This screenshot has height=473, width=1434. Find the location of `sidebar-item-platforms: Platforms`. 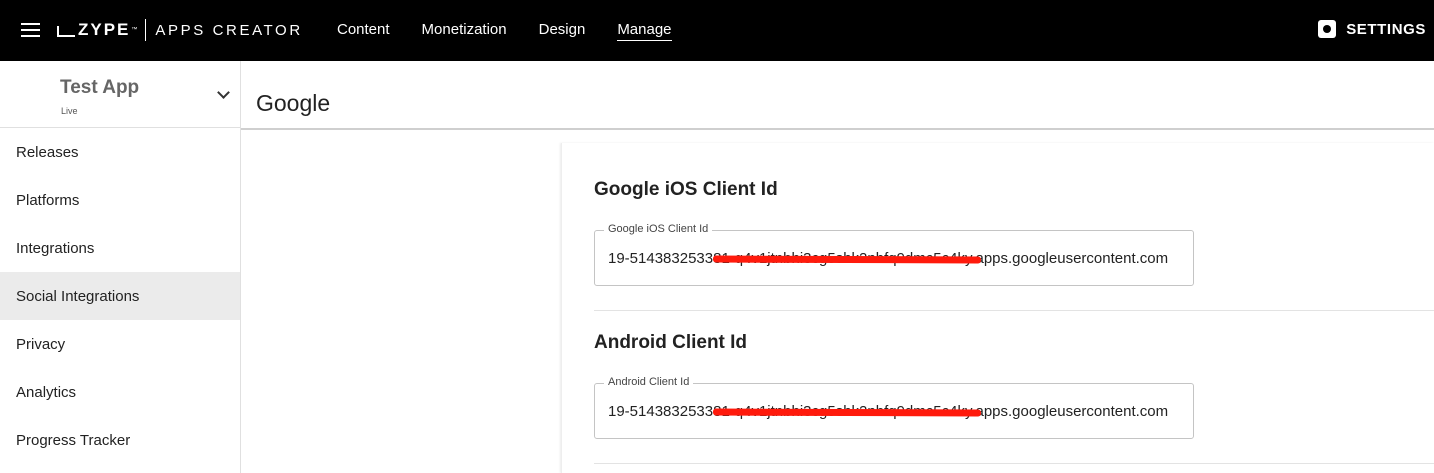

sidebar-item-platforms: Platforms is located at coordinates (120, 200).